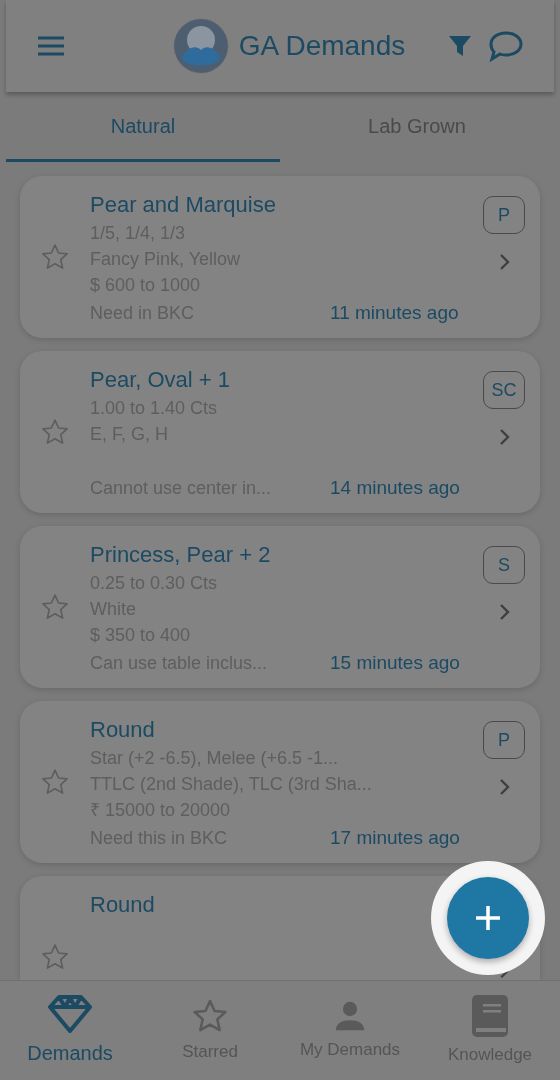 This screenshot has width=560, height=1080. I want to click on app-title: GA Demands, so click(322, 46).